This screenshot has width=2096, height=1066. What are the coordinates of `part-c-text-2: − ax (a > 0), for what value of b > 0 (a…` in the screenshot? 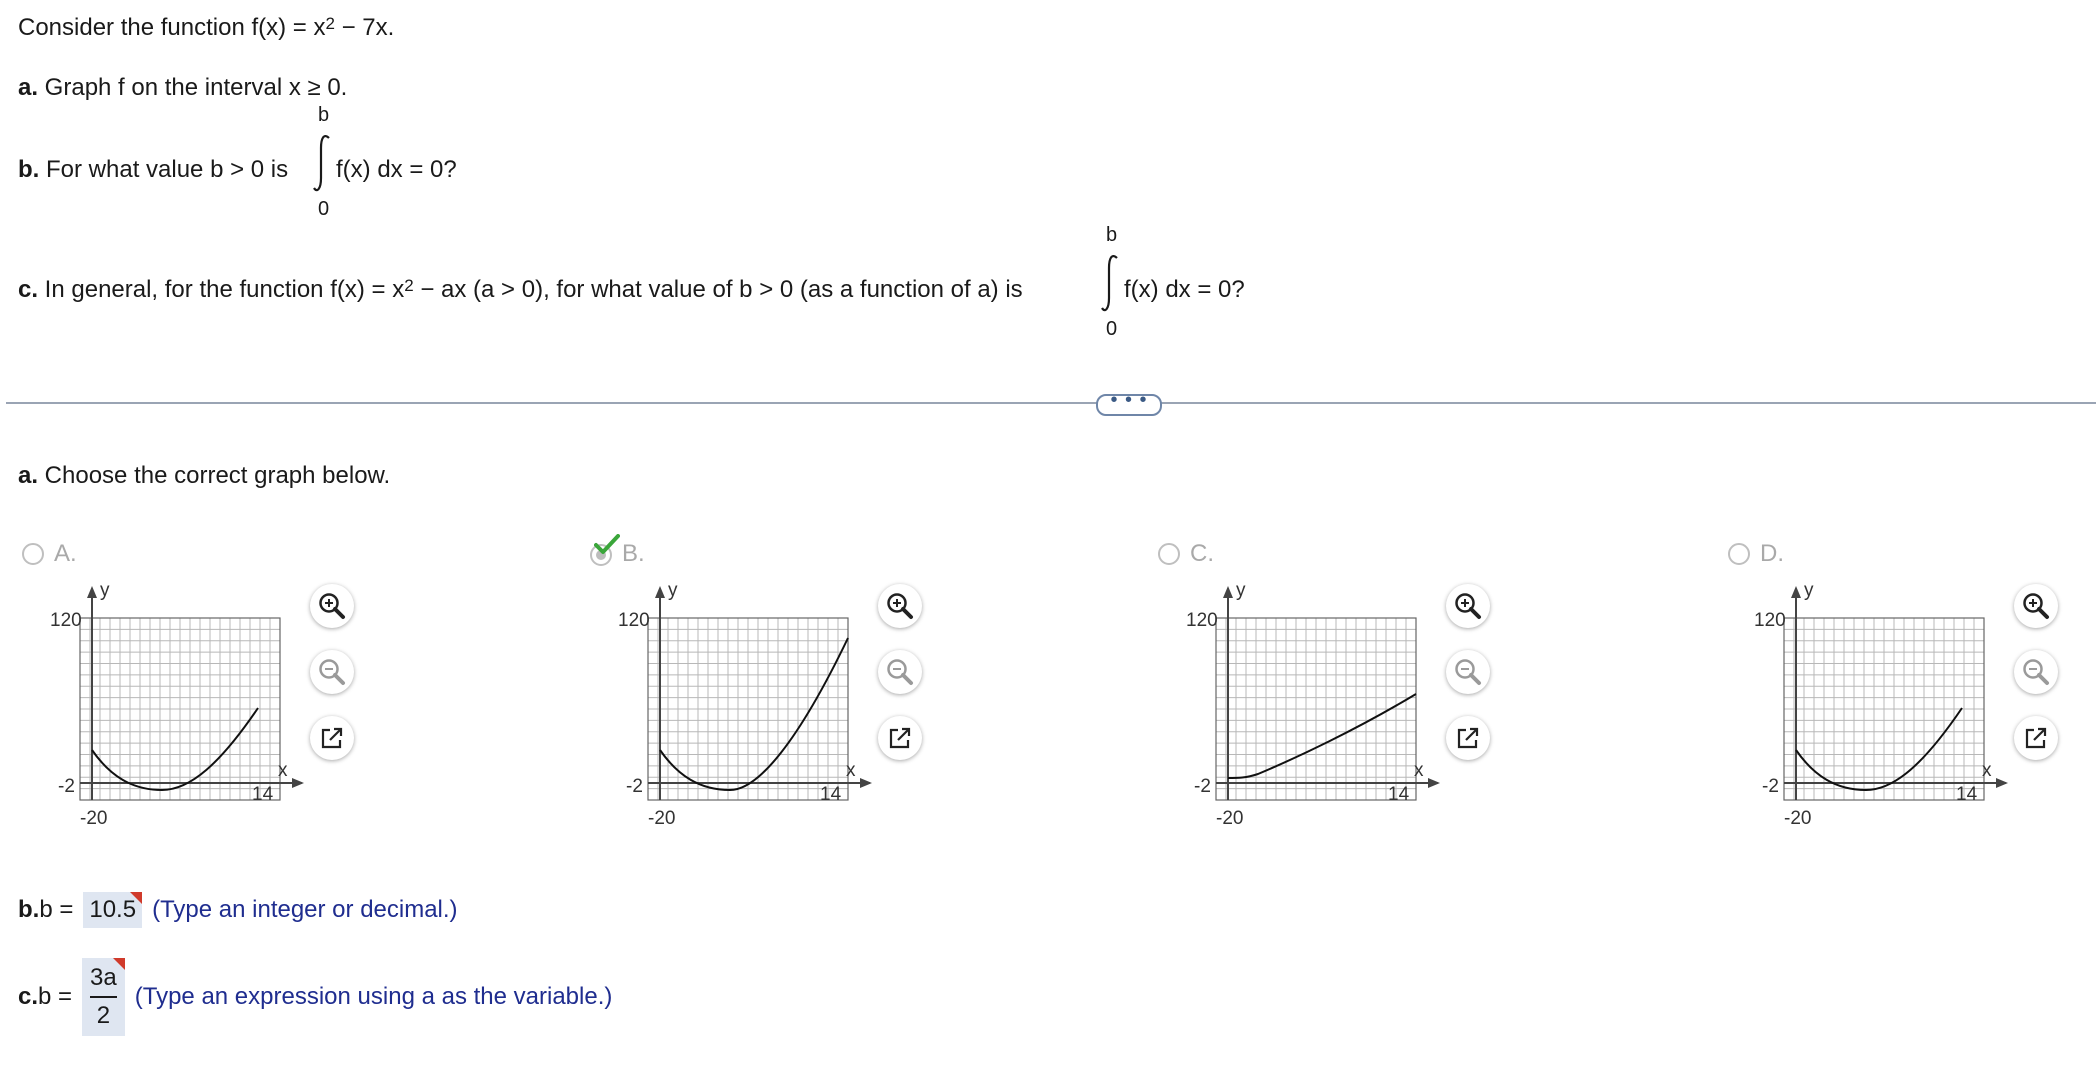 It's located at (718, 289).